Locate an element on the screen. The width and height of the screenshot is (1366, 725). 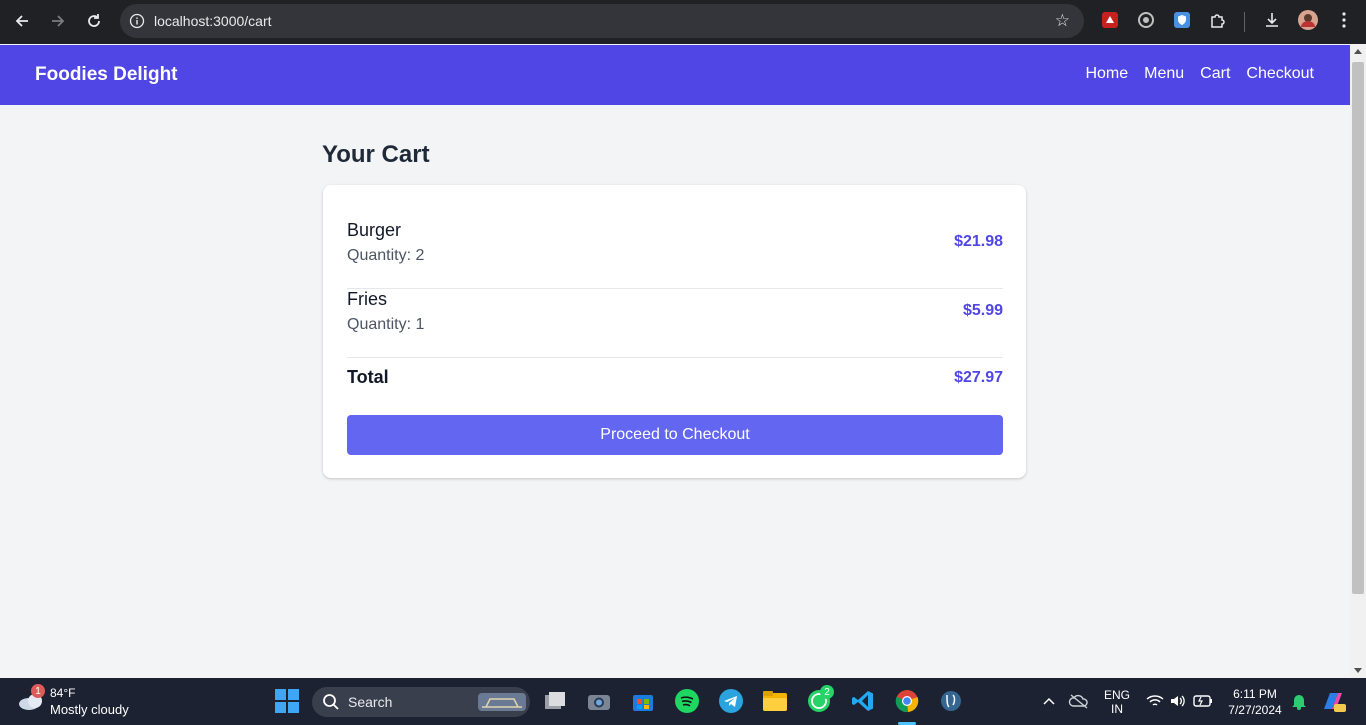
proceed-to-checkout-button: Proceed to Checkout is located at coordinates (675, 435).